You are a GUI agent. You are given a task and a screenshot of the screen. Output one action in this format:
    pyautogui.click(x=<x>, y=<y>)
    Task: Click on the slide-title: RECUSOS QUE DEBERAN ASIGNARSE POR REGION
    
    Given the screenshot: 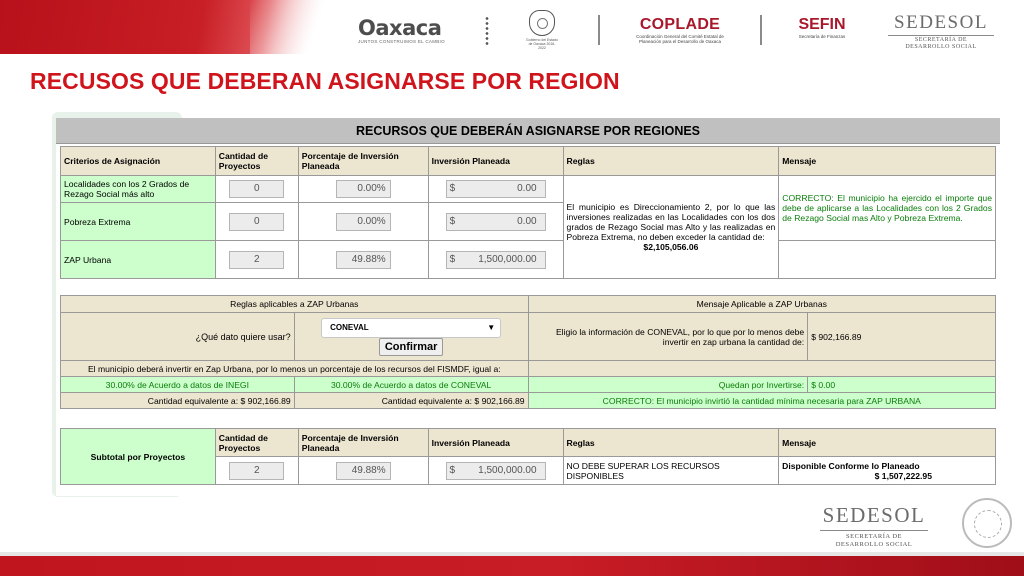 What is the action you would take?
    pyautogui.click(x=325, y=81)
    